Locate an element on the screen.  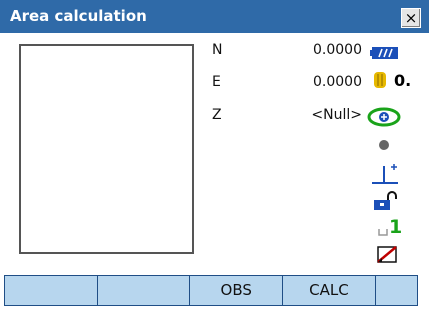
field-value-e: 0.0000 is located at coordinates (337, 82).